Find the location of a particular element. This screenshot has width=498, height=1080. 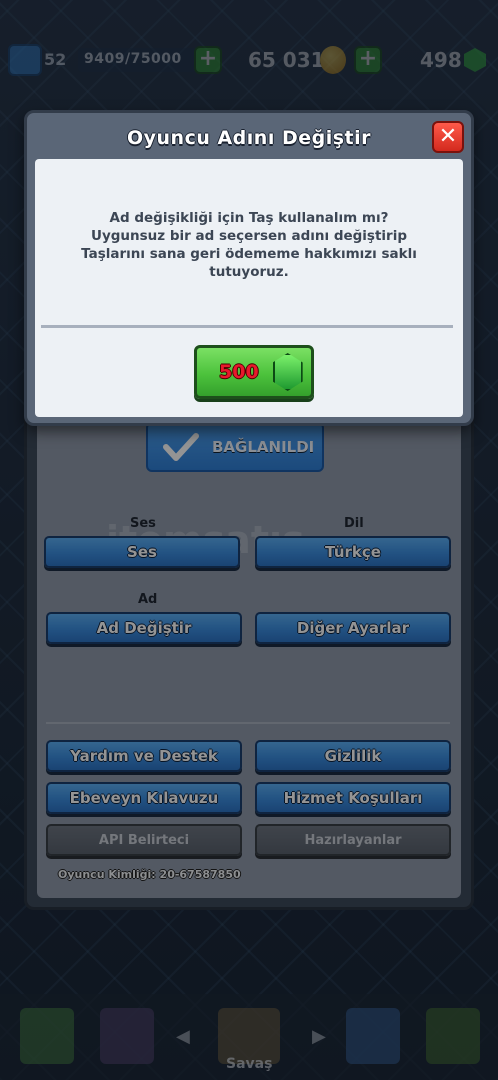

confirm-gem-button: 500 is located at coordinates (254, 372).